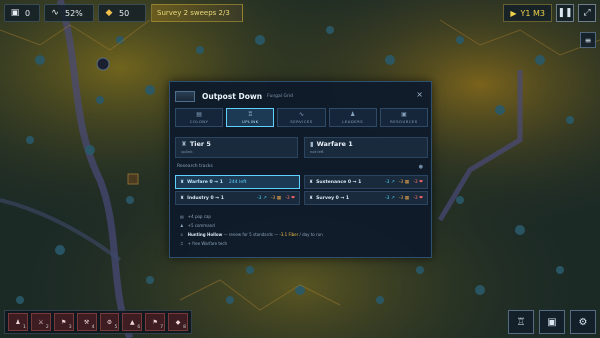  I want to click on track-survey: ♜ Survey 0 → 1 -3 ↗ -3 ▦ -3 ❤, so click(366, 198).